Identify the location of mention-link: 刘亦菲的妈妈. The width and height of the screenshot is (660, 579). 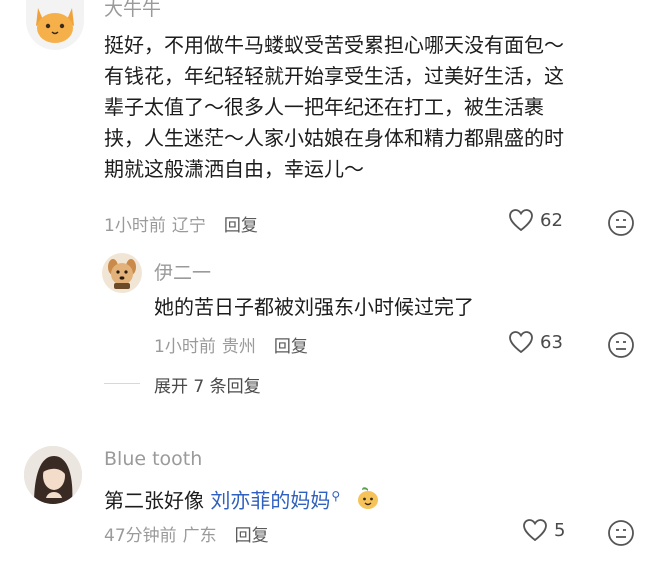
(270, 501).